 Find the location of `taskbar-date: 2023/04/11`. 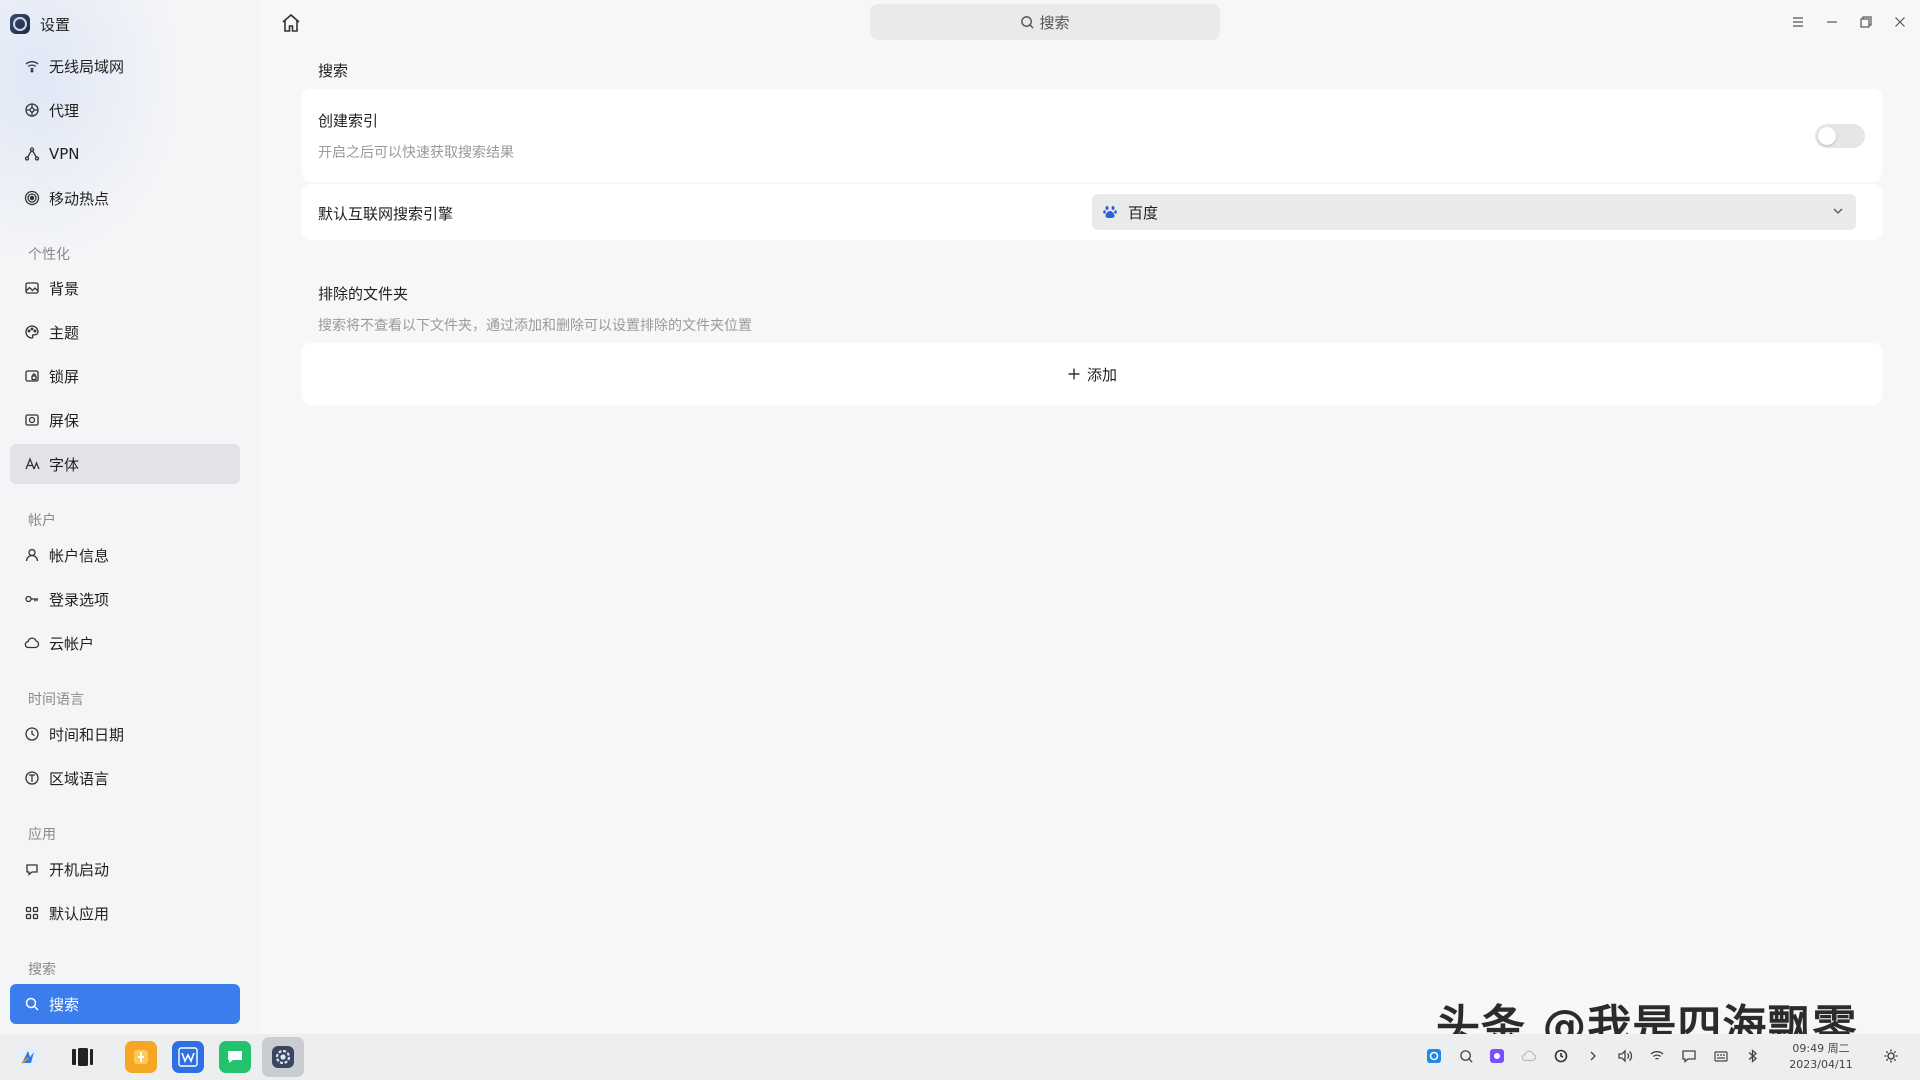

taskbar-date: 2023/04/11 is located at coordinates (1821, 1064).